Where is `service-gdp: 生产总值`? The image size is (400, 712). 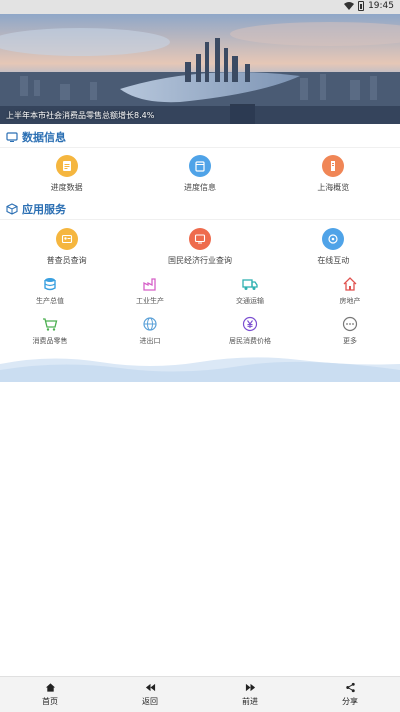 service-gdp: 生产总值 is located at coordinates (50, 291).